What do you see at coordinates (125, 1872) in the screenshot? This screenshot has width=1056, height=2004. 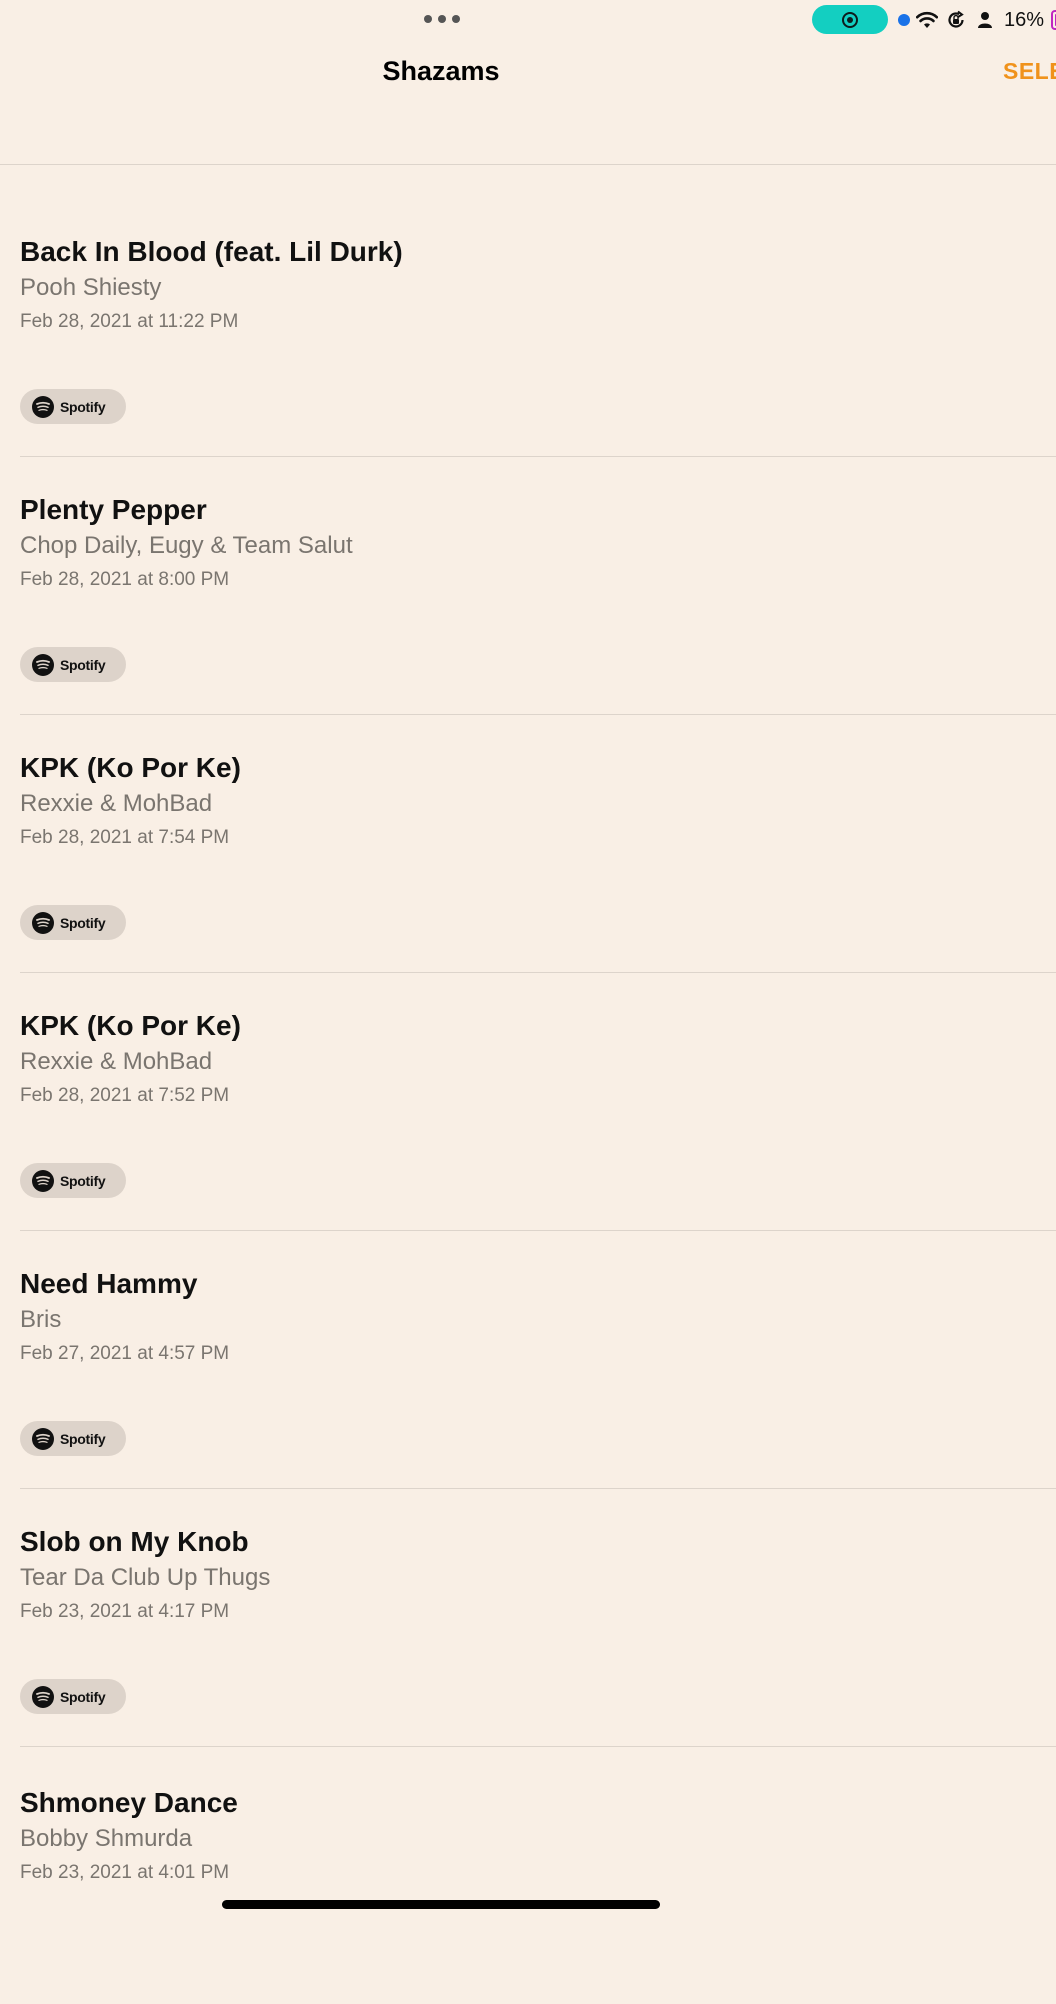 I see `shazam-date: Feb 23, 2021 at 4:01 PM` at bounding box center [125, 1872].